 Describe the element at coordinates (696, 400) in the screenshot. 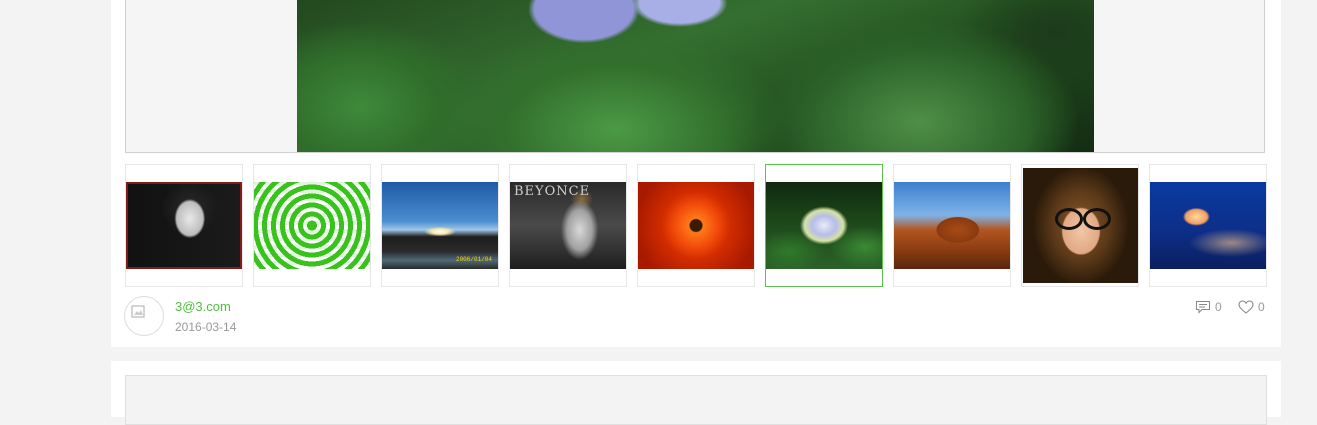

I see `next-post-image-placeholder` at that location.